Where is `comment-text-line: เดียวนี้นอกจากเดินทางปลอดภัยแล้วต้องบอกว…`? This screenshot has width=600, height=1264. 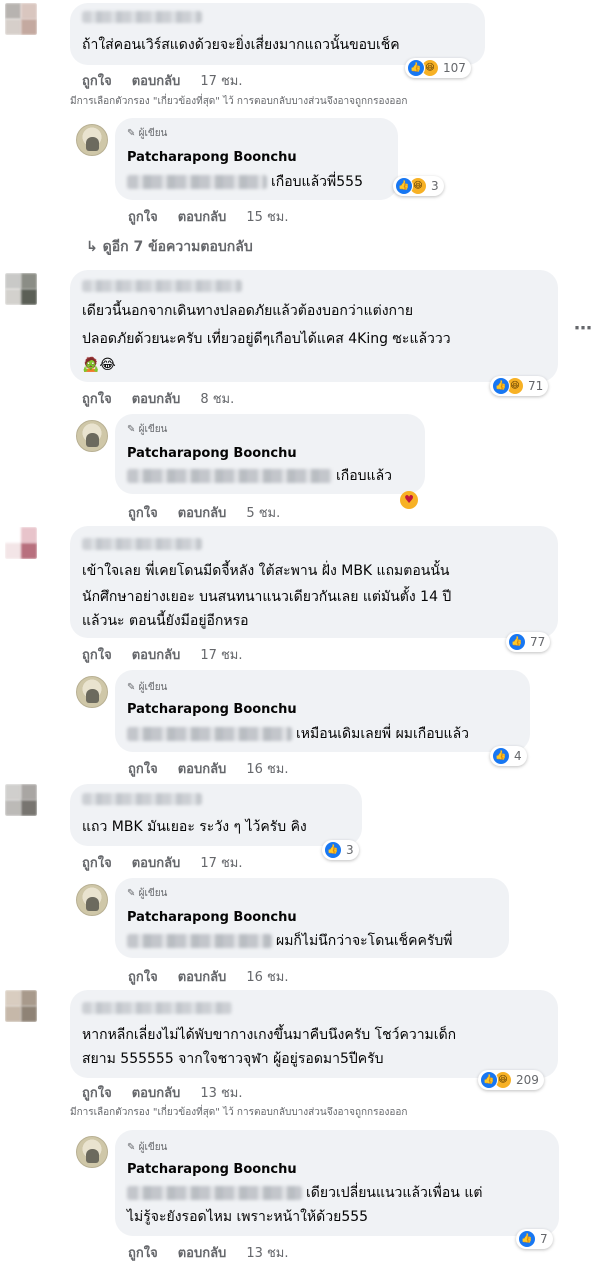
comment-text-line: เดียวนี้นอกจากเดินทางปลอดภัยแล้วต้องบอกว… is located at coordinates (248, 311).